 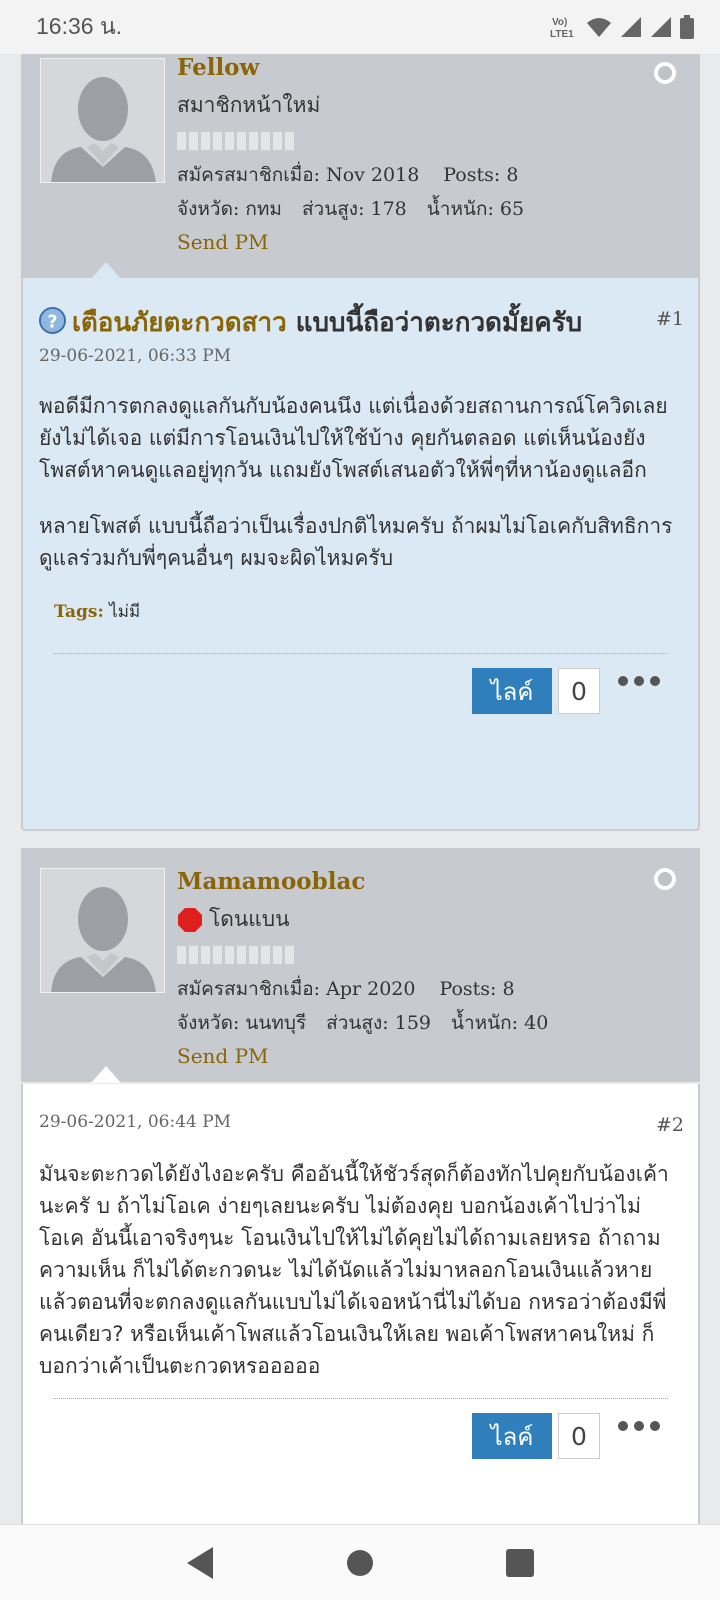 What do you see at coordinates (362, 919) in the screenshot?
I see `user-title: โดนแบน` at bounding box center [362, 919].